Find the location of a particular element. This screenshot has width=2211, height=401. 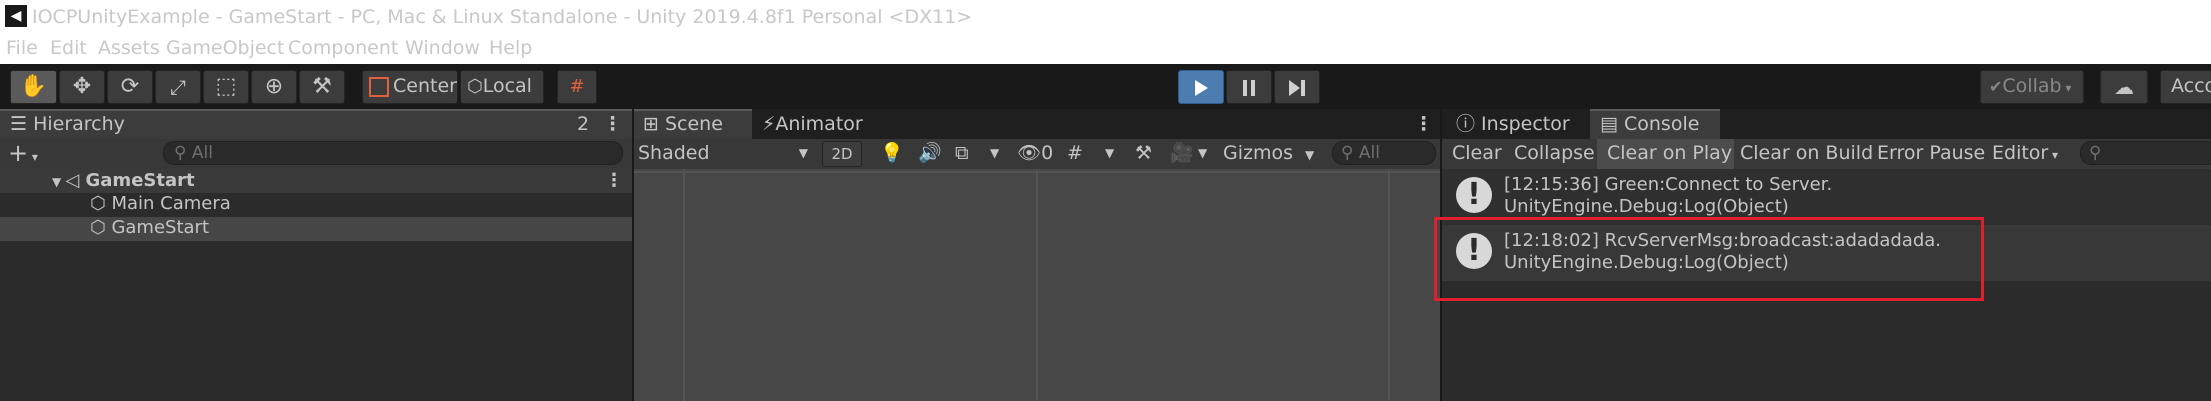

scene-visibility-toggle: 👁0 is located at coordinates (1035, 153).